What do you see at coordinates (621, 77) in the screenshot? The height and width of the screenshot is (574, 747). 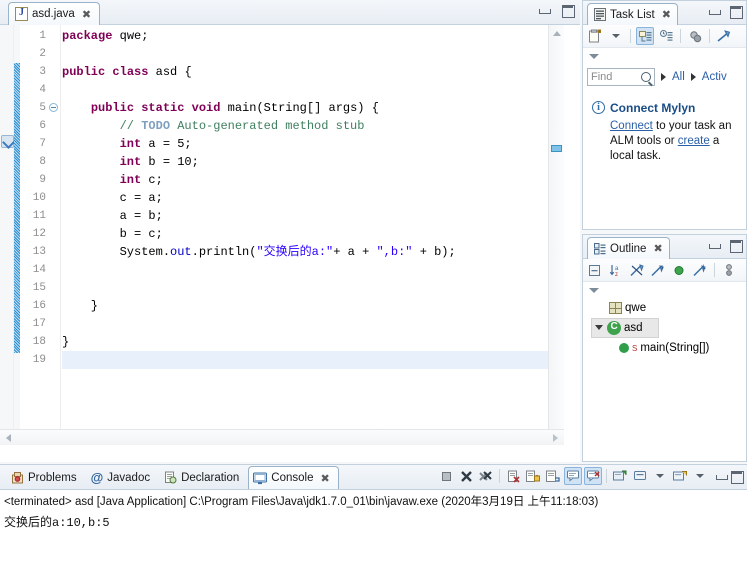 I see `search-input: Find` at bounding box center [621, 77].